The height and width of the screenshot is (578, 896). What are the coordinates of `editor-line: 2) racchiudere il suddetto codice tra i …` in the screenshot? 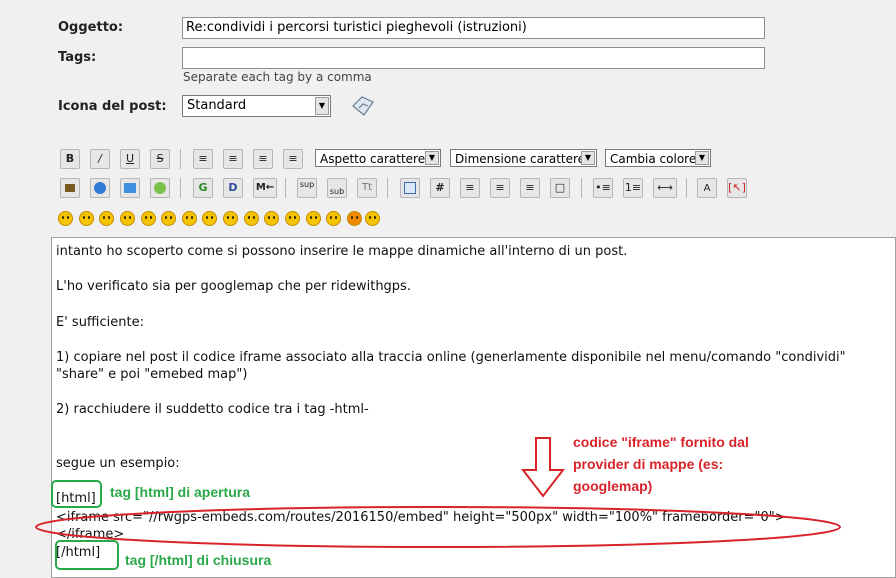 It's located at (212, 409).